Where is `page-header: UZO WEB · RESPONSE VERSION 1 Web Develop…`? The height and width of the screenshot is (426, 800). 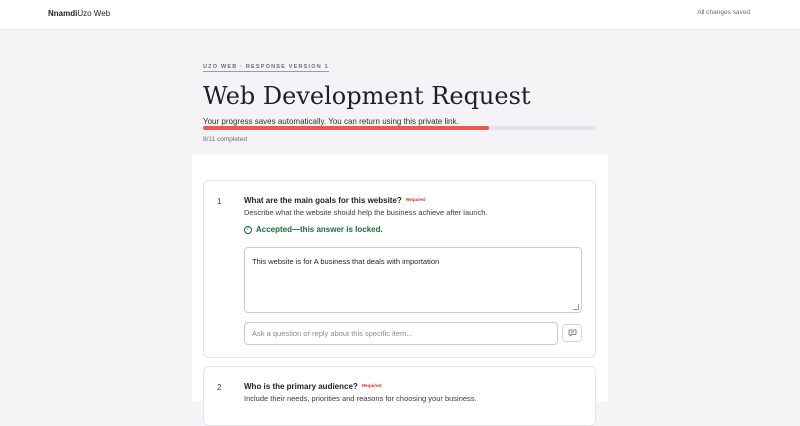
page-header: UZO WEB · RESPONSE VERSION 1 Web Develop… is located at coordinates (400, 90).